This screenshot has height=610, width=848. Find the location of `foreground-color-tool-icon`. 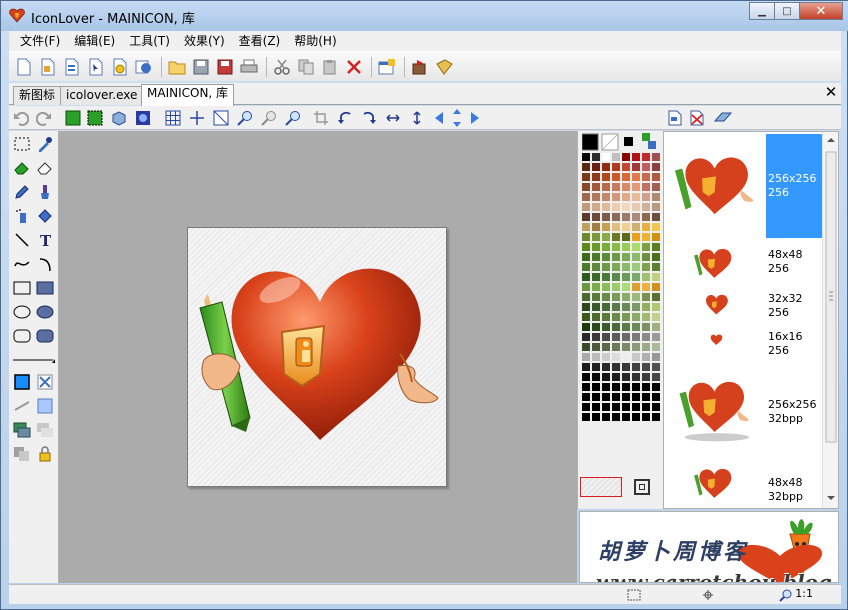

foreground-color-tool-icon is located at coordinates (22, 382).